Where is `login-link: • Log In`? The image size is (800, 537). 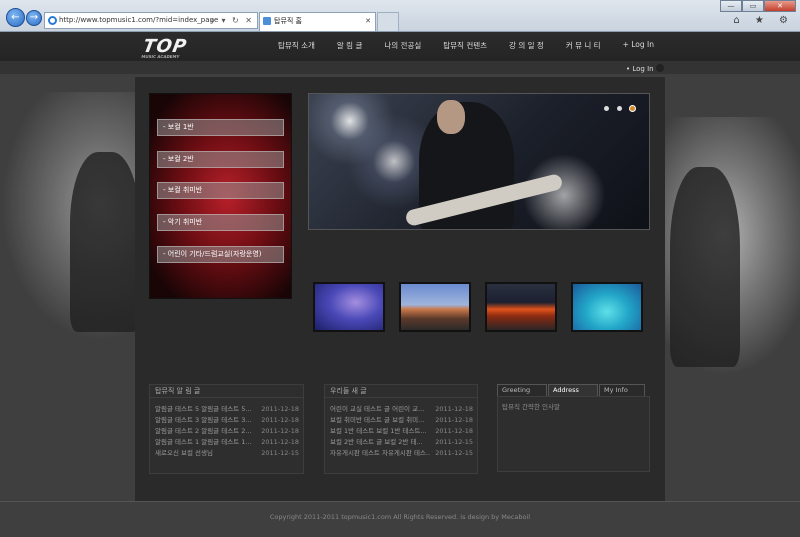
login-link: • Log In is located at coordinates (645, 68).